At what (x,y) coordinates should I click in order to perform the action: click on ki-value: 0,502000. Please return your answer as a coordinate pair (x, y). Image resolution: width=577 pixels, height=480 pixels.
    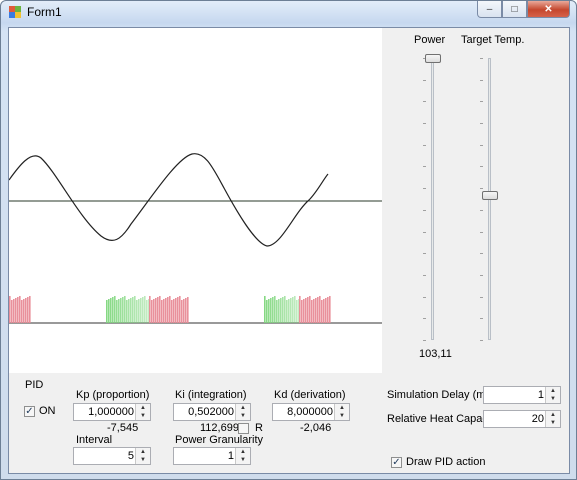
    Looking at the image, I should click on (211, 412).